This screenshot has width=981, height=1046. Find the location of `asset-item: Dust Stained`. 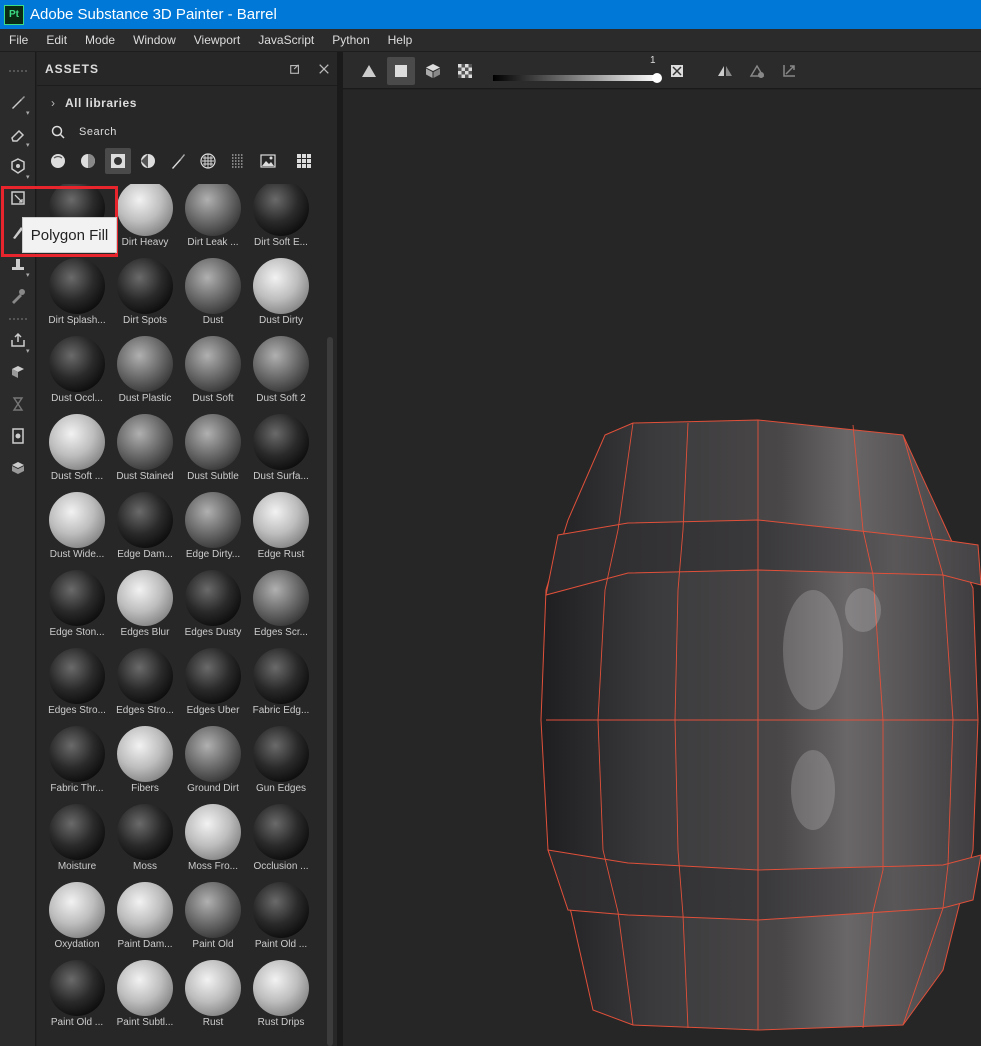

asset-item: Dust Stained is located at coordinates (145, 453).